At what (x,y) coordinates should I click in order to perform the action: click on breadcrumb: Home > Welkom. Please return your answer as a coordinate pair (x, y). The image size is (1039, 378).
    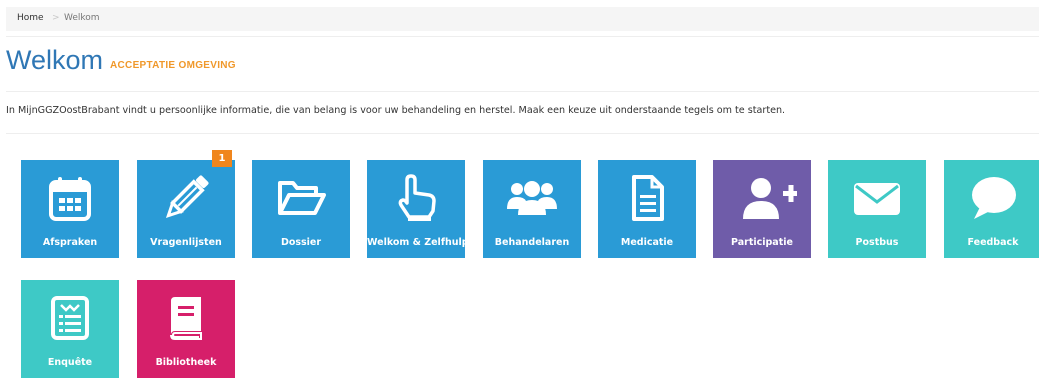
    Looking at the image, I should click on (522, 19).